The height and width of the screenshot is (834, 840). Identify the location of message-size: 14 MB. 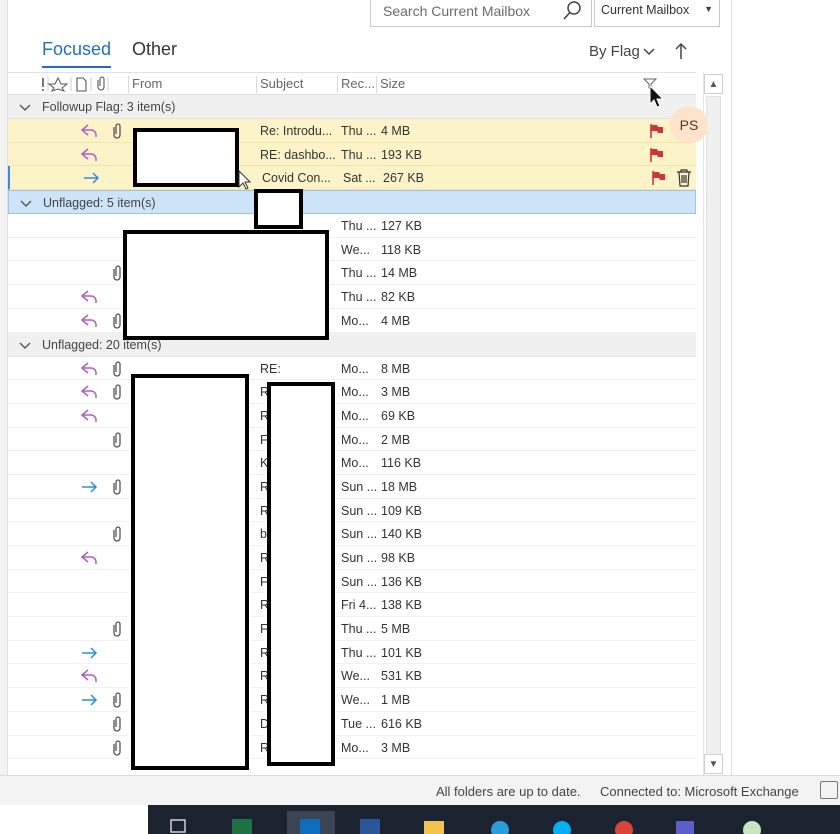
(399, 273).